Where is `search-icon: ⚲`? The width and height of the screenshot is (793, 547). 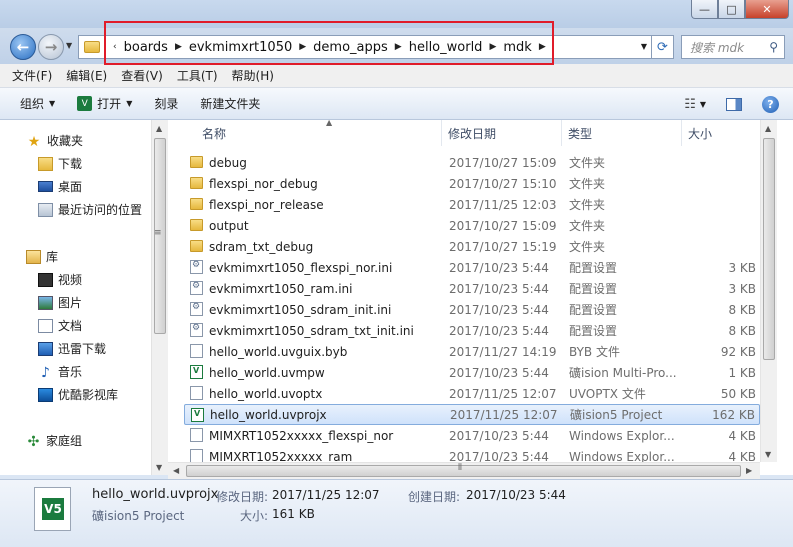
search-icon: ⚲ is located at coordinates (773, 47).